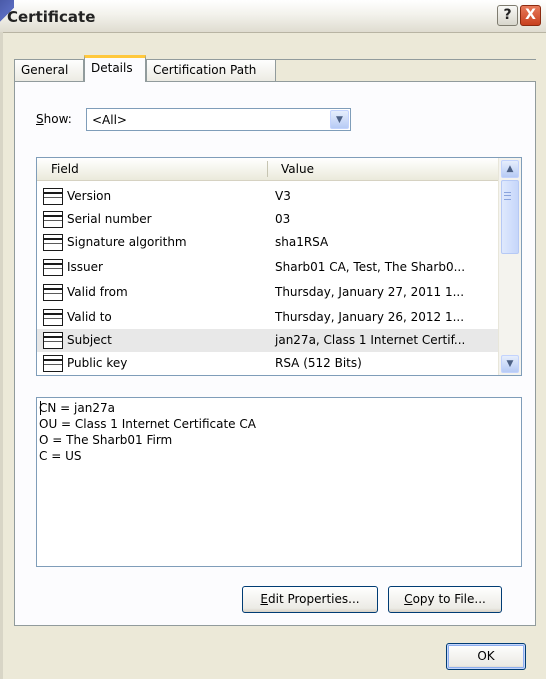  What do you see at coordinates (509, 266) in the screenshot?
I see `fields-list-scrollbar: ▲ ▼` at bounding box center [509, 266].